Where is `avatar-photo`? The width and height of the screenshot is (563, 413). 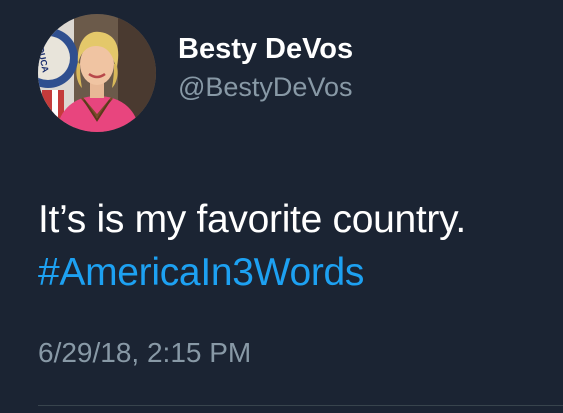 avatar-photo is located at coordinates (97, 73).